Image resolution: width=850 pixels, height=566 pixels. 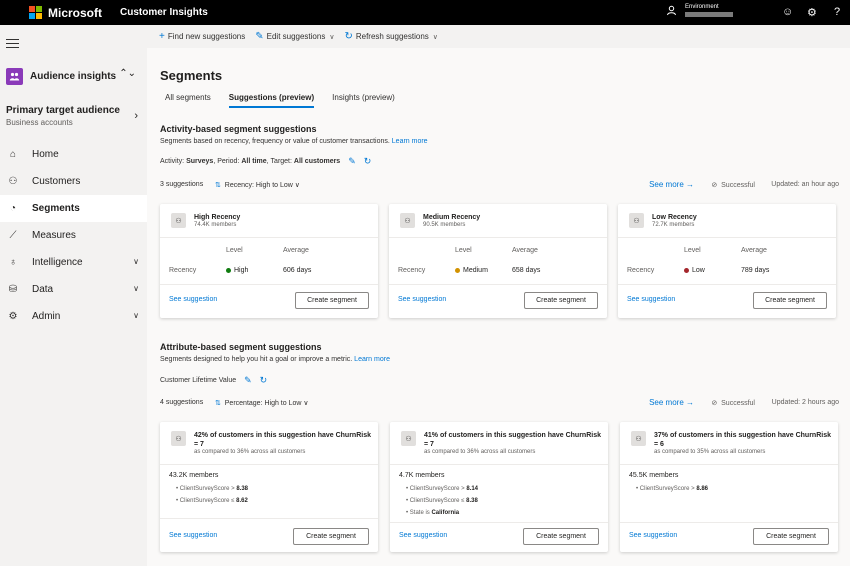 I want to click on level-text: High, so click(x=241, y=270).